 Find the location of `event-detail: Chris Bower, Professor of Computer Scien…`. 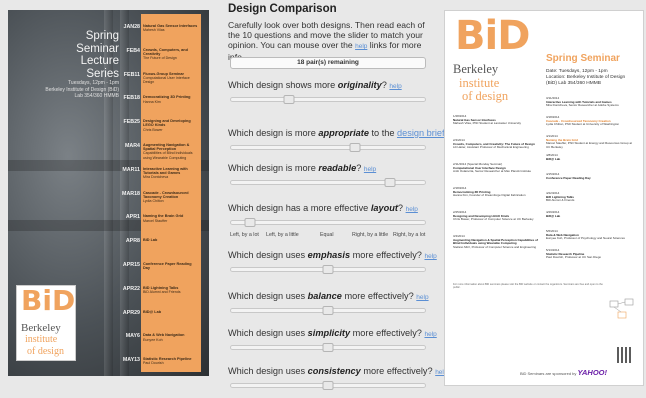

event-detail: Chris Bower, Professor of Computer Scien… is located at coordinates (493, 219).